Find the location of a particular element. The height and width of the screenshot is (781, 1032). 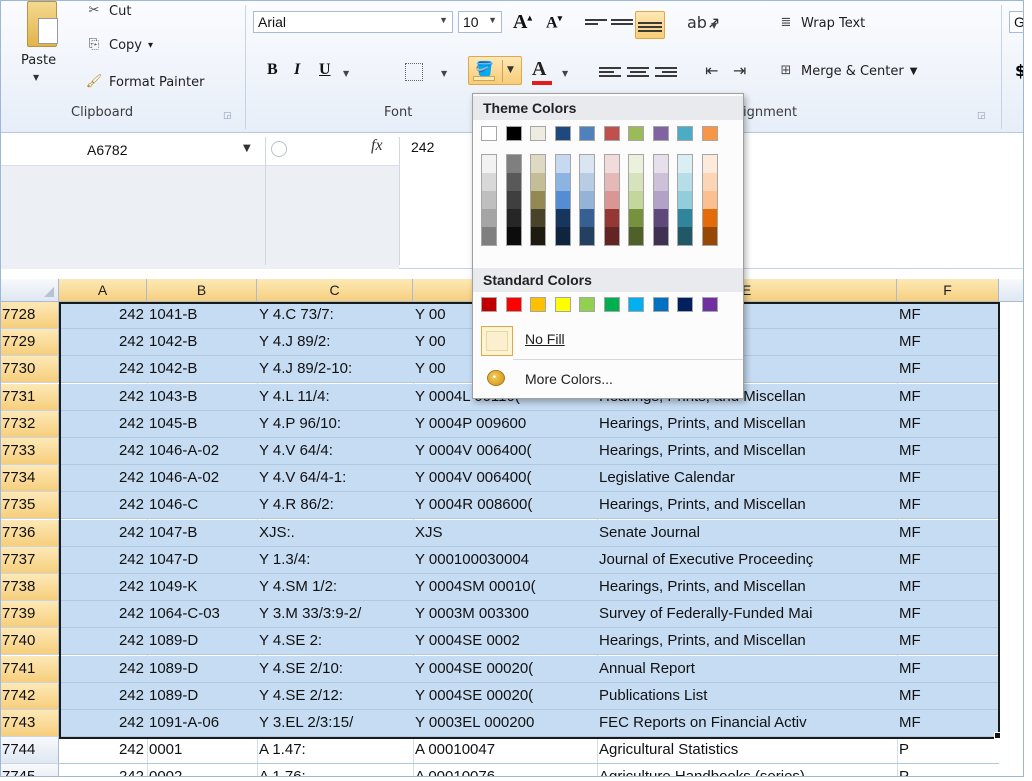

cell-b: 1046-A-02 is located at coordinates (202, 478).